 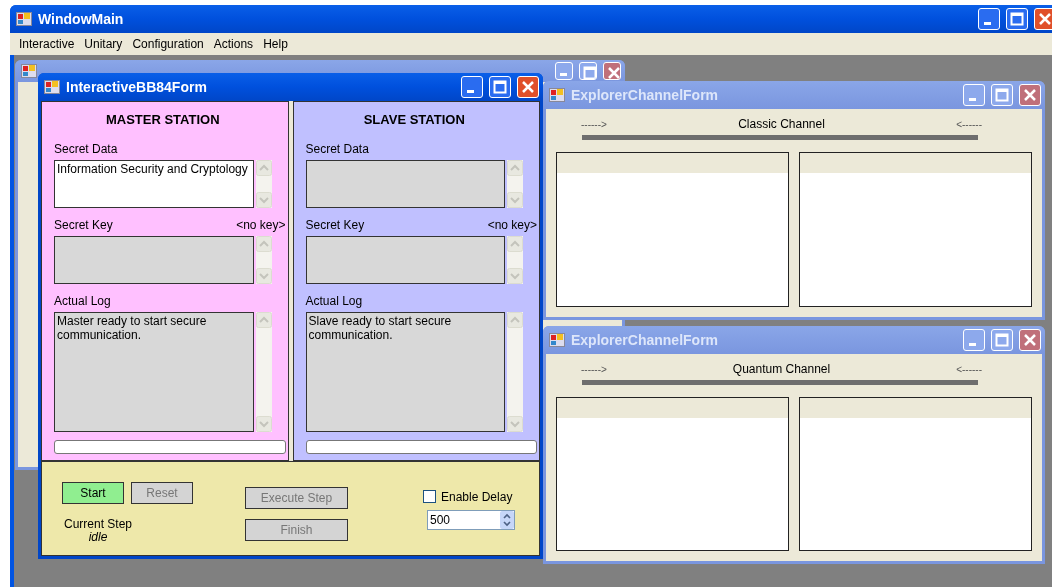 What do you see at coordinates (97, 537) in the screenshot?
I see `current-step-value: idle` at bounding box center [97, 537].